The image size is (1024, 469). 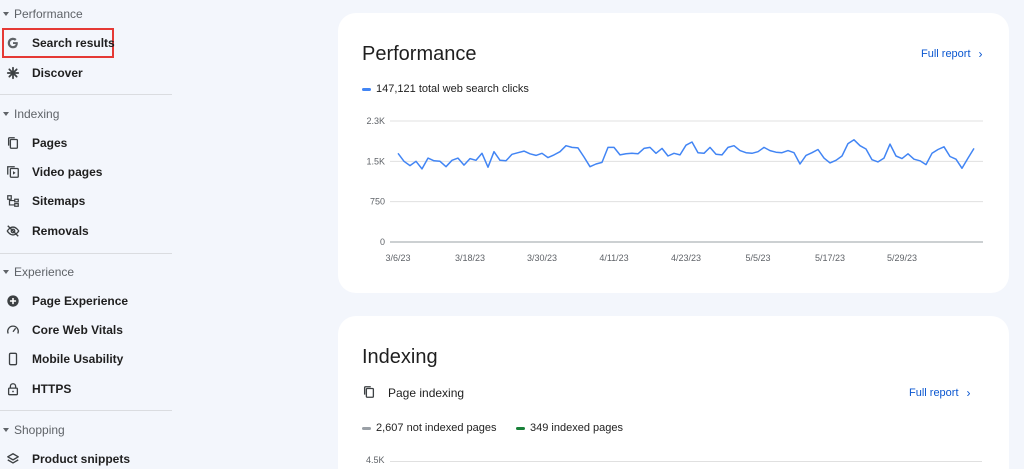 What do you see at coordinates (452, 89) in the screenshot?
I see `legend-label: 147,121 total web search clicks` at bounding box center [452, 89].